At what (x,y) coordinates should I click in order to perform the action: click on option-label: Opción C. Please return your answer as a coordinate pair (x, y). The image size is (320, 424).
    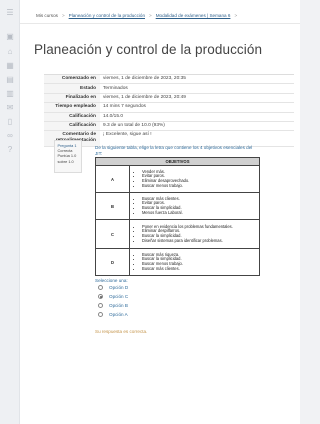
    Looking at the image, I should click on (119, 296).